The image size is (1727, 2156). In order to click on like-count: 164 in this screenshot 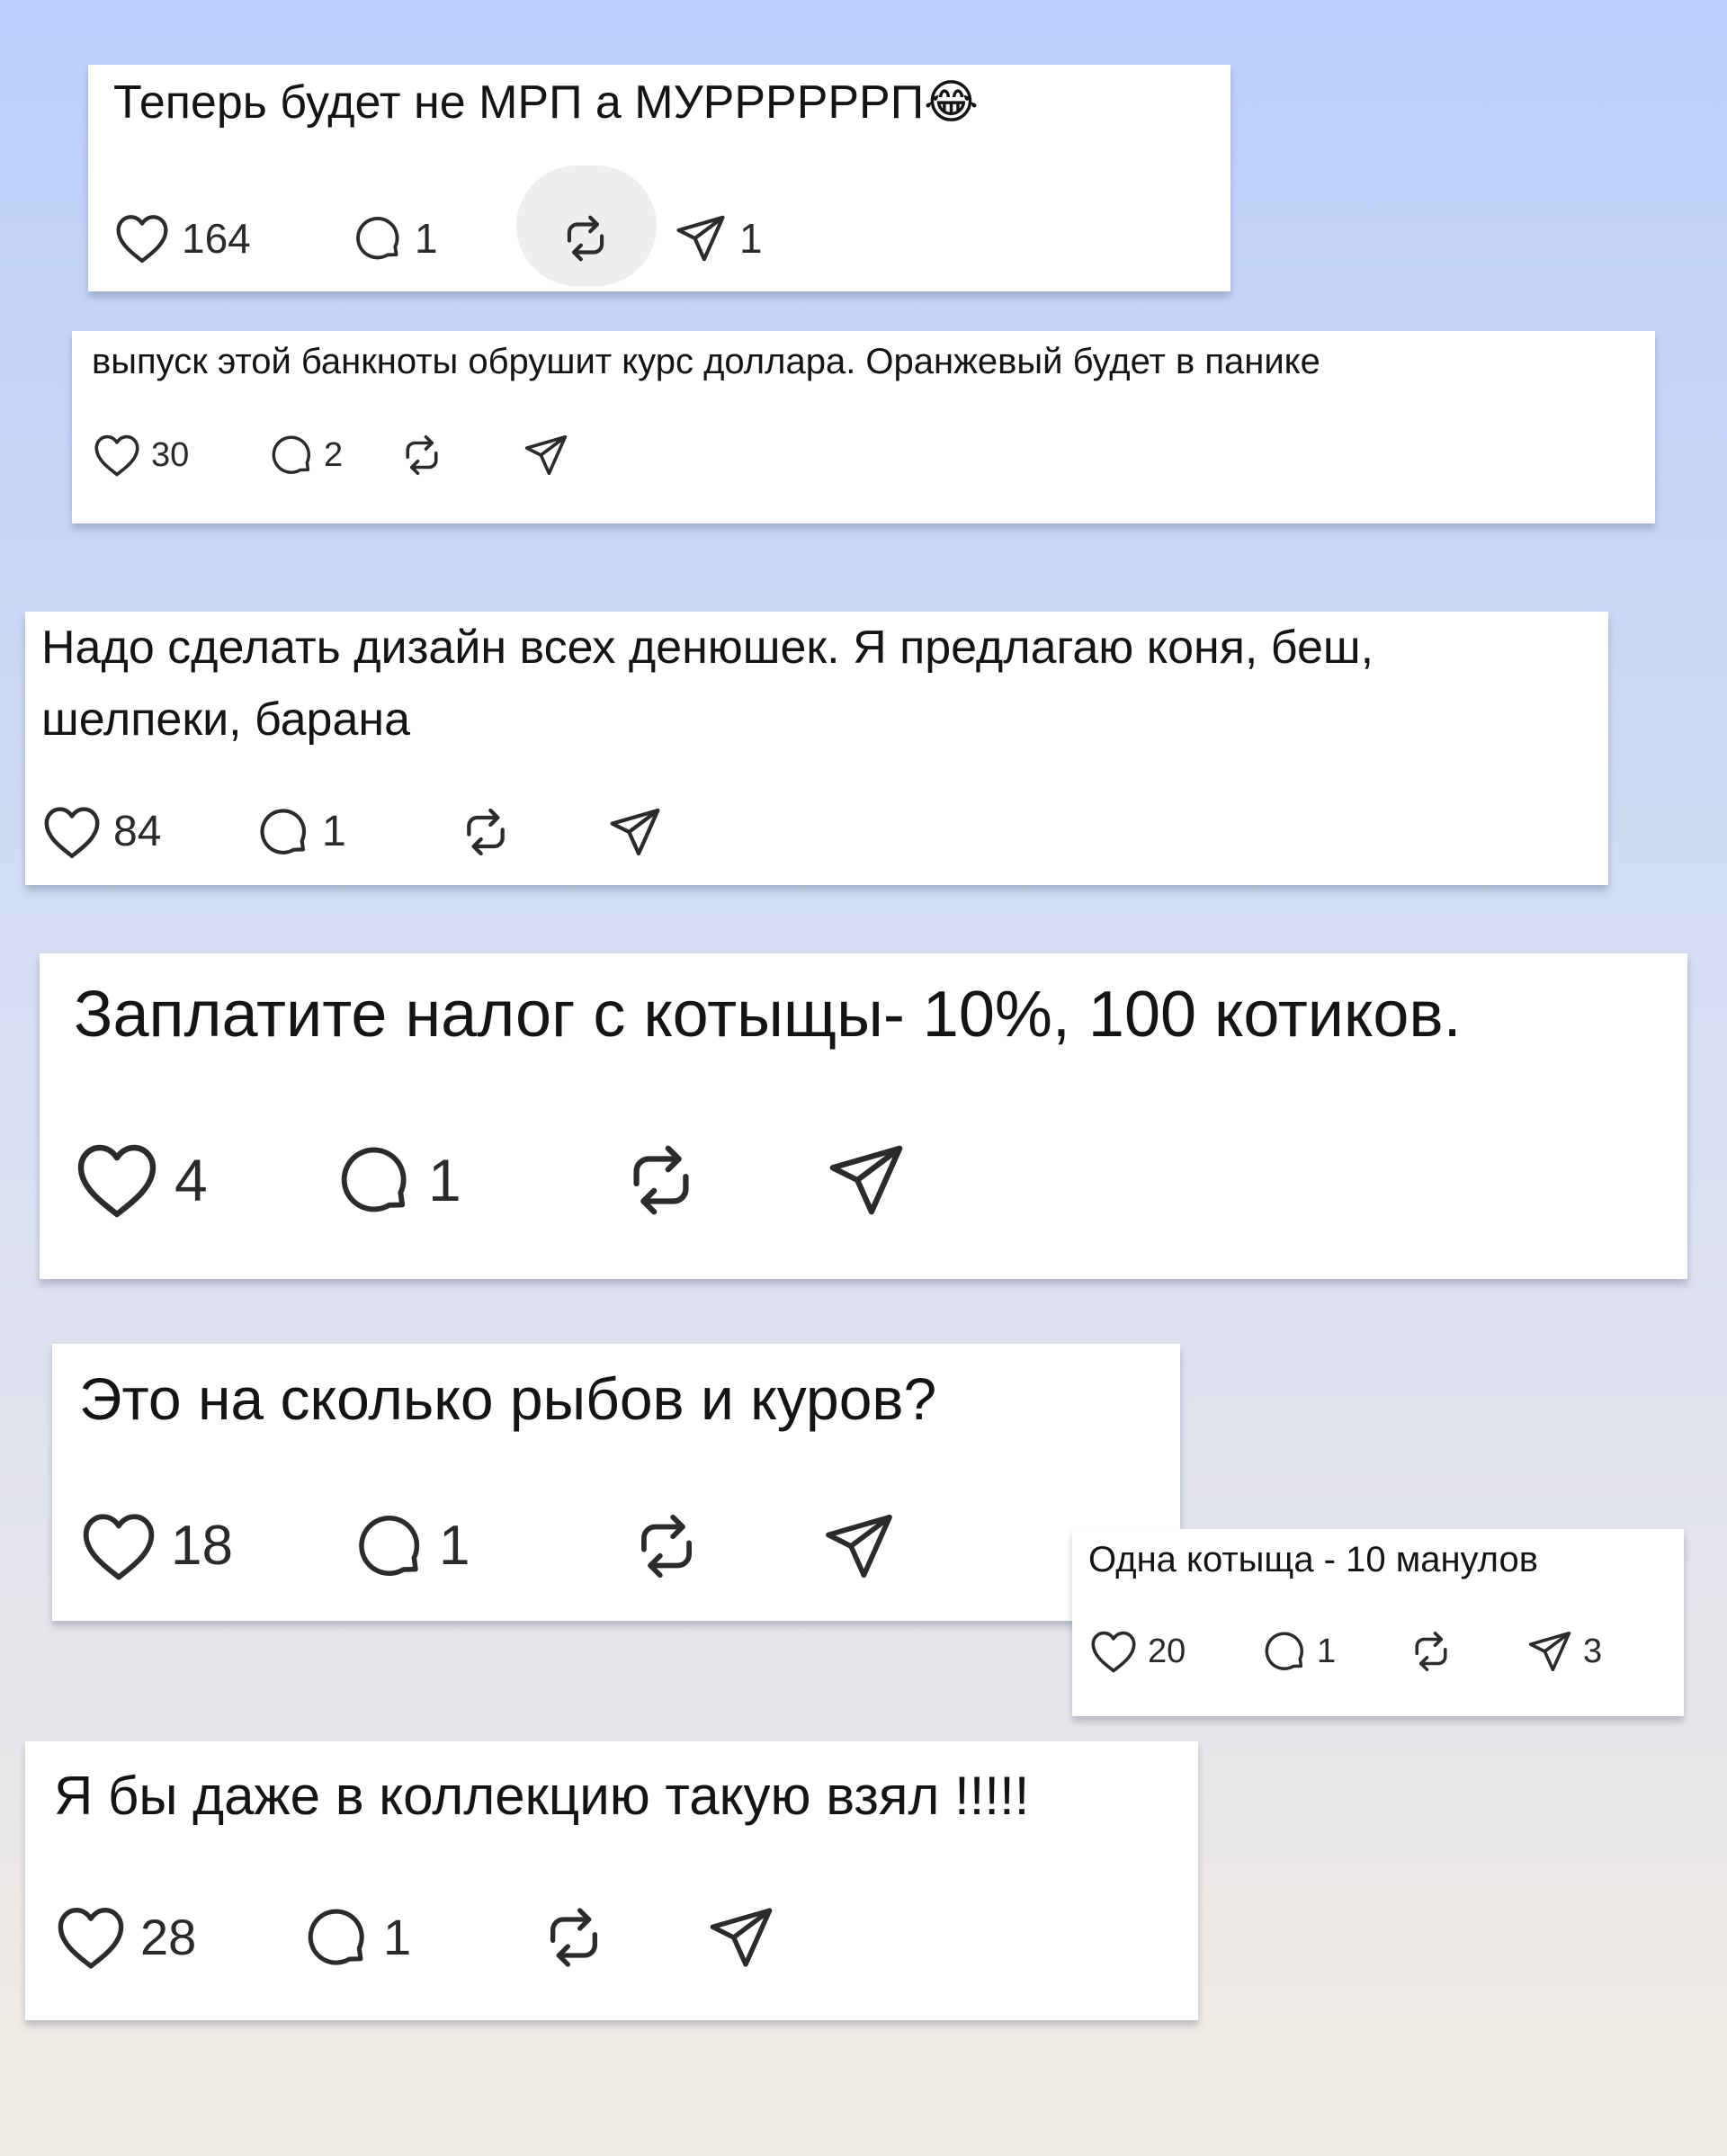, I will do `click(217, 238)`.